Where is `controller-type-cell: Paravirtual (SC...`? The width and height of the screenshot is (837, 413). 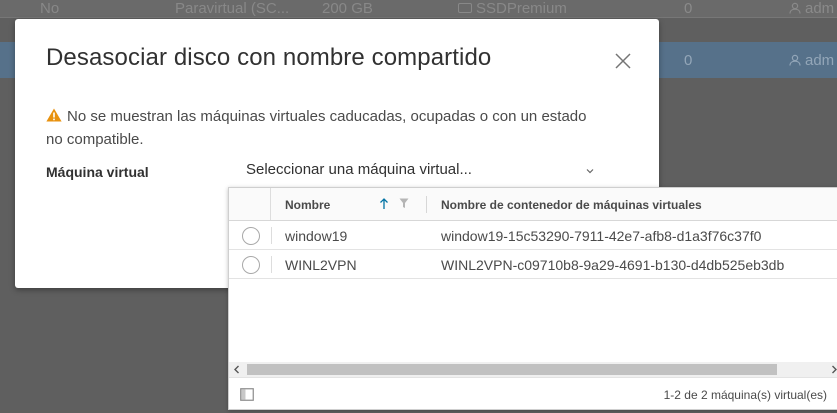 controller-type-cell: Paravirtual (SC... is located at coordinates (232, 8).